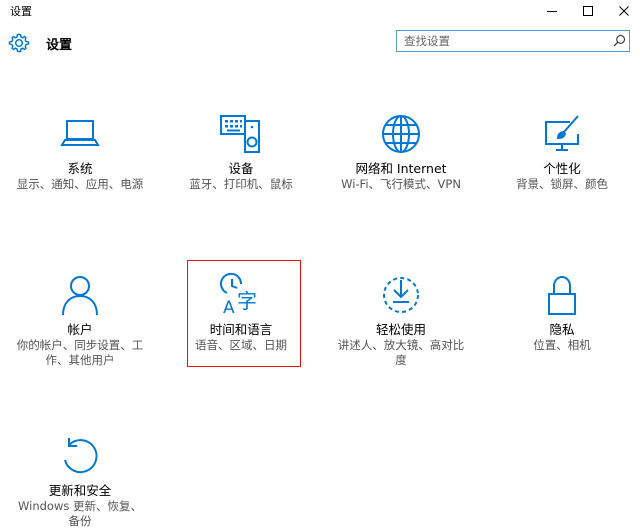  Describe the element at coordinates (19, 43) in the screenshot. I see `gear-icon` at that location.